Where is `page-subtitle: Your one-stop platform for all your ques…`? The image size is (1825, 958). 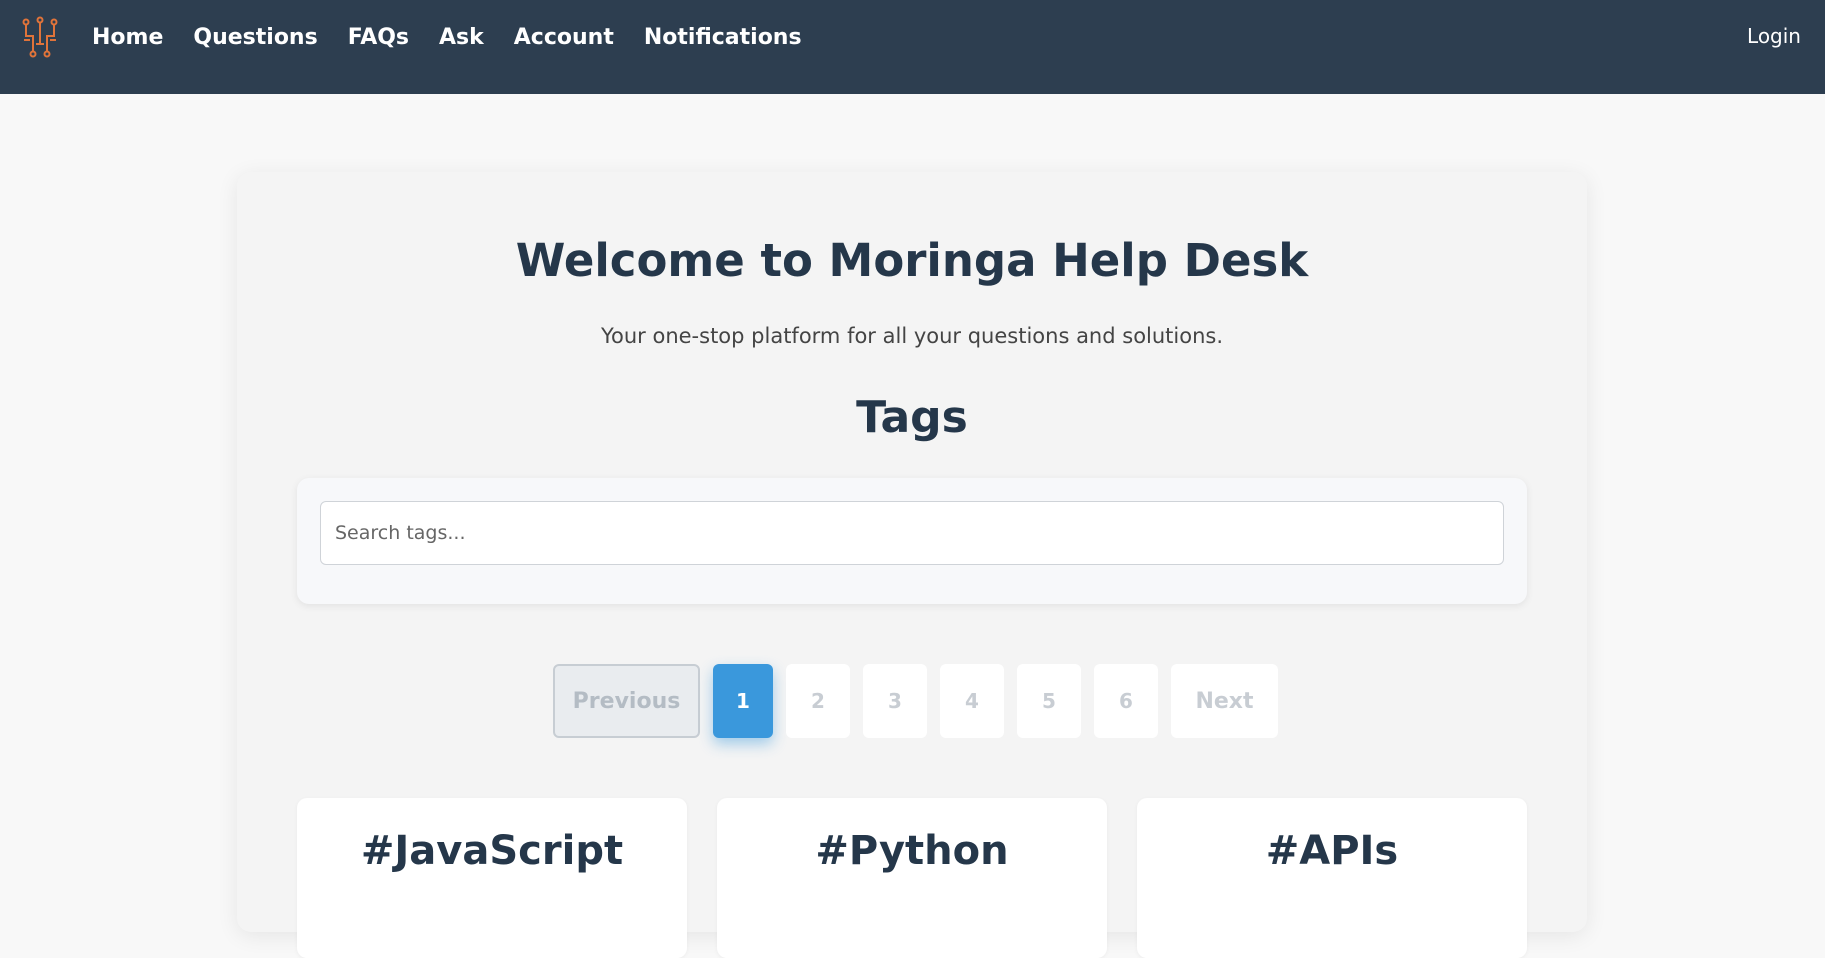 page-subtitle: Your one-stop platform for all your ques… is located at coordinates (912, 336).